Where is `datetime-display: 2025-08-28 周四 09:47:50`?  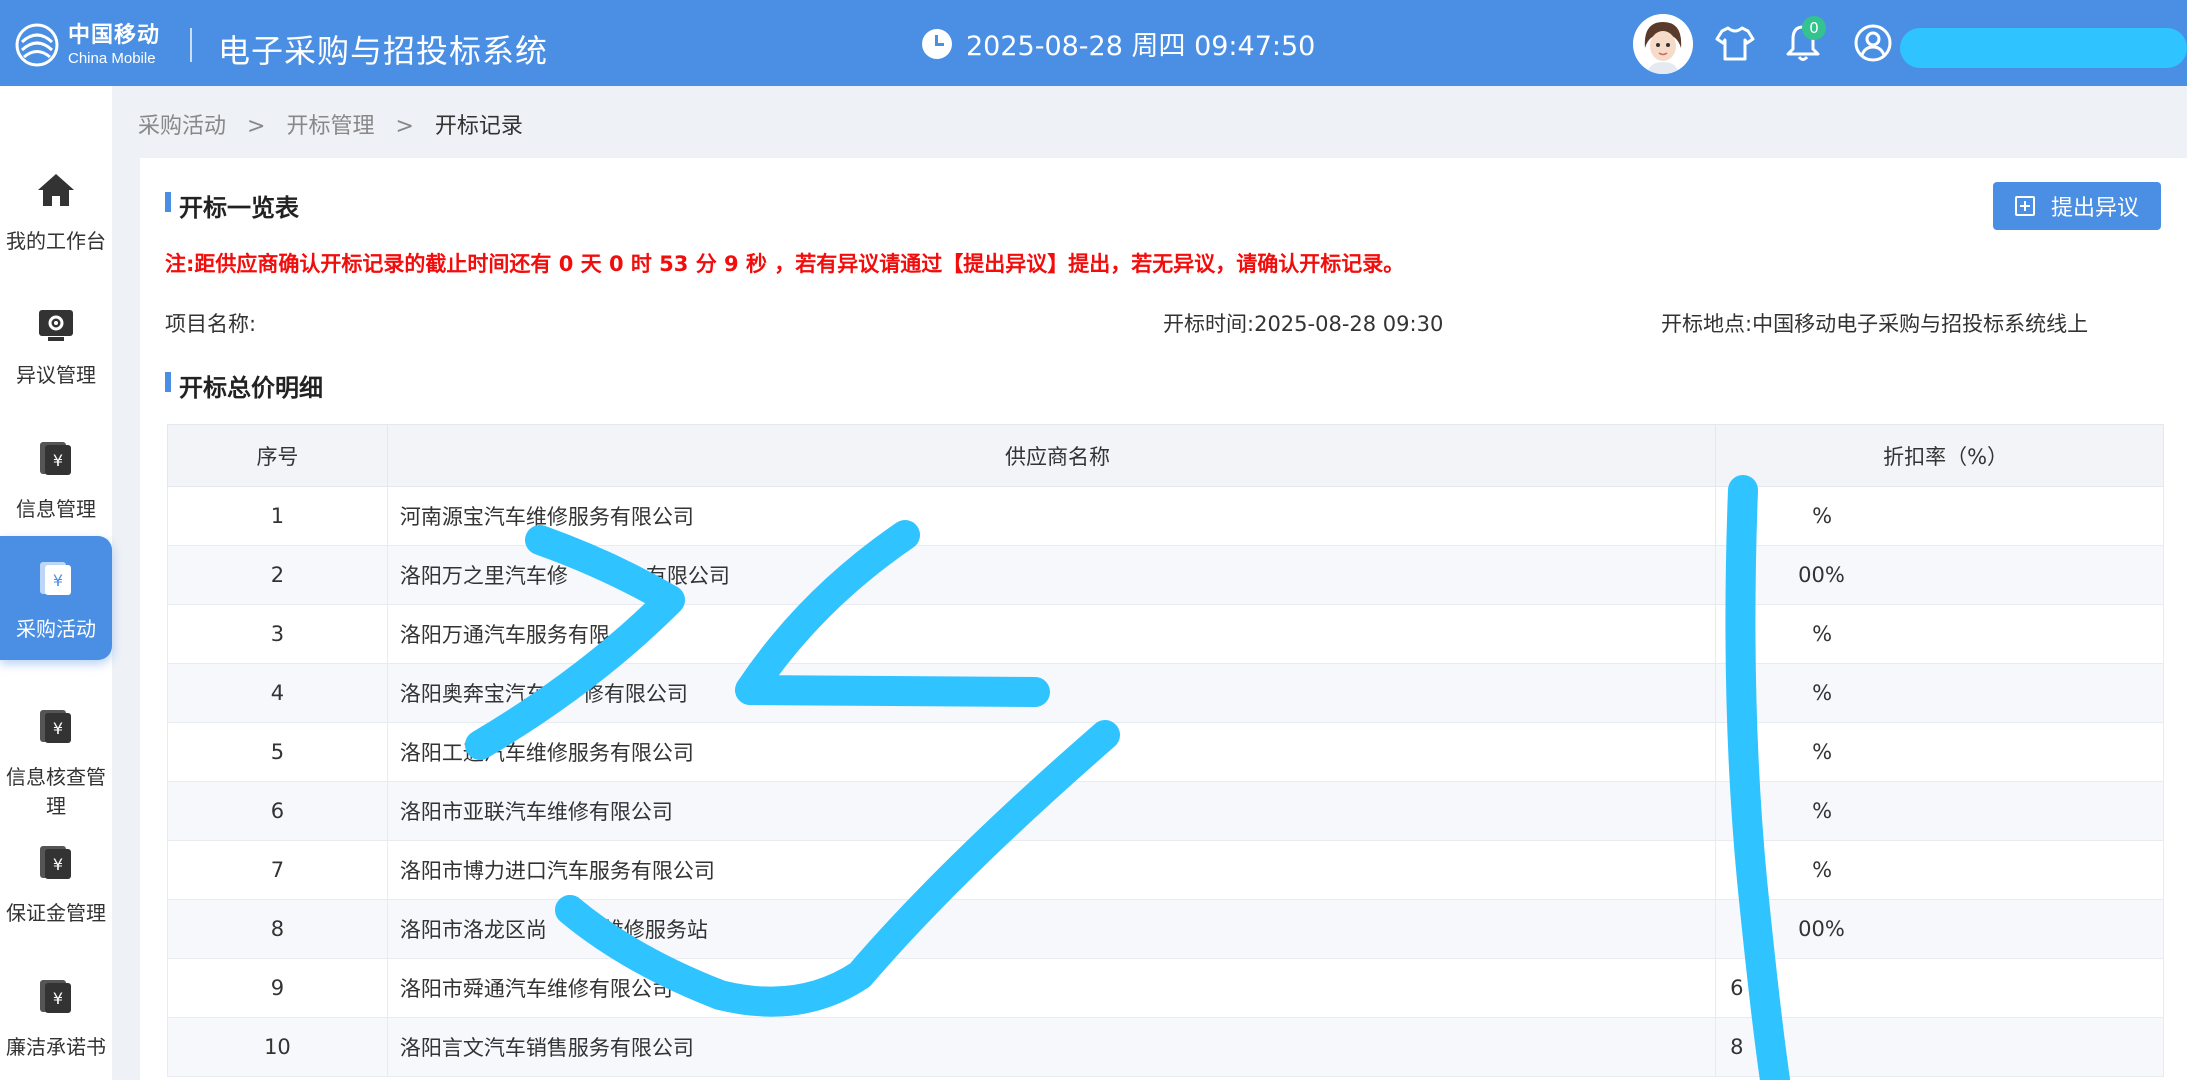
datetime-display: 2025-08-28 周四 09:47:50 is located at coordinates (1118, 43).